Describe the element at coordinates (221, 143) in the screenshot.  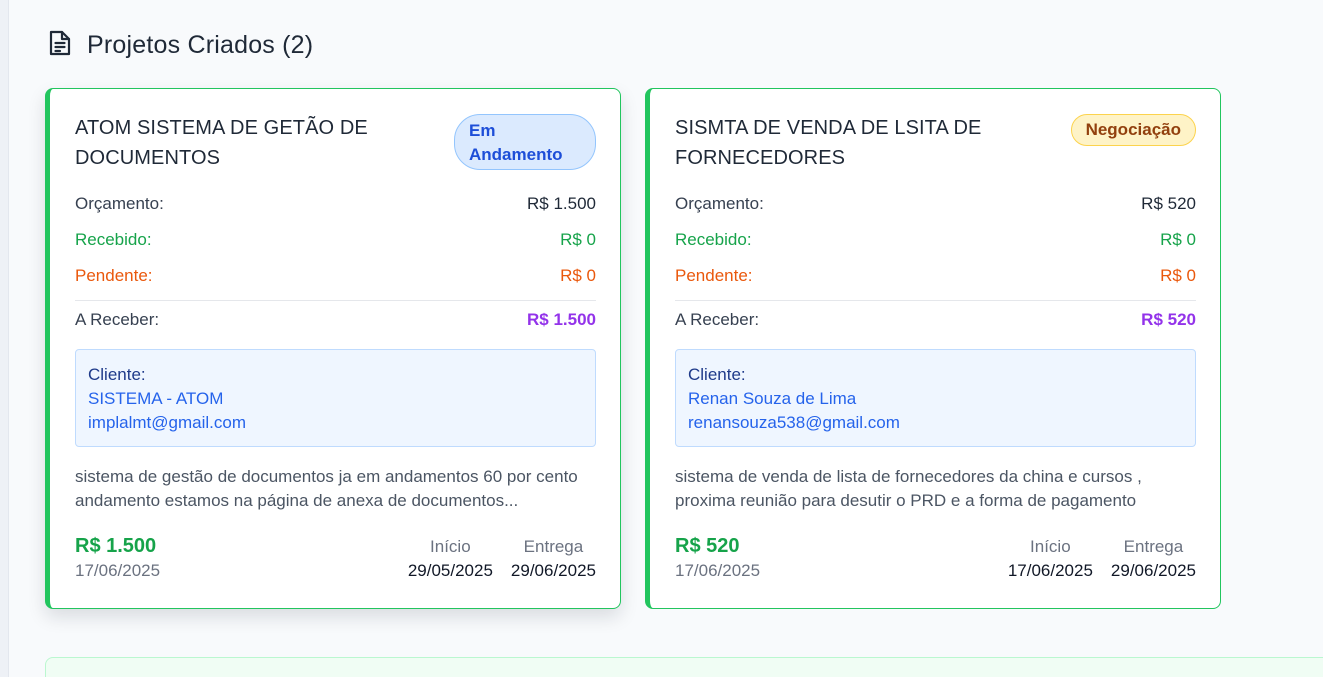
I see `project-title: ATOM SISTEMA DE GETÃO DE DOCUMENTOS` at that location.